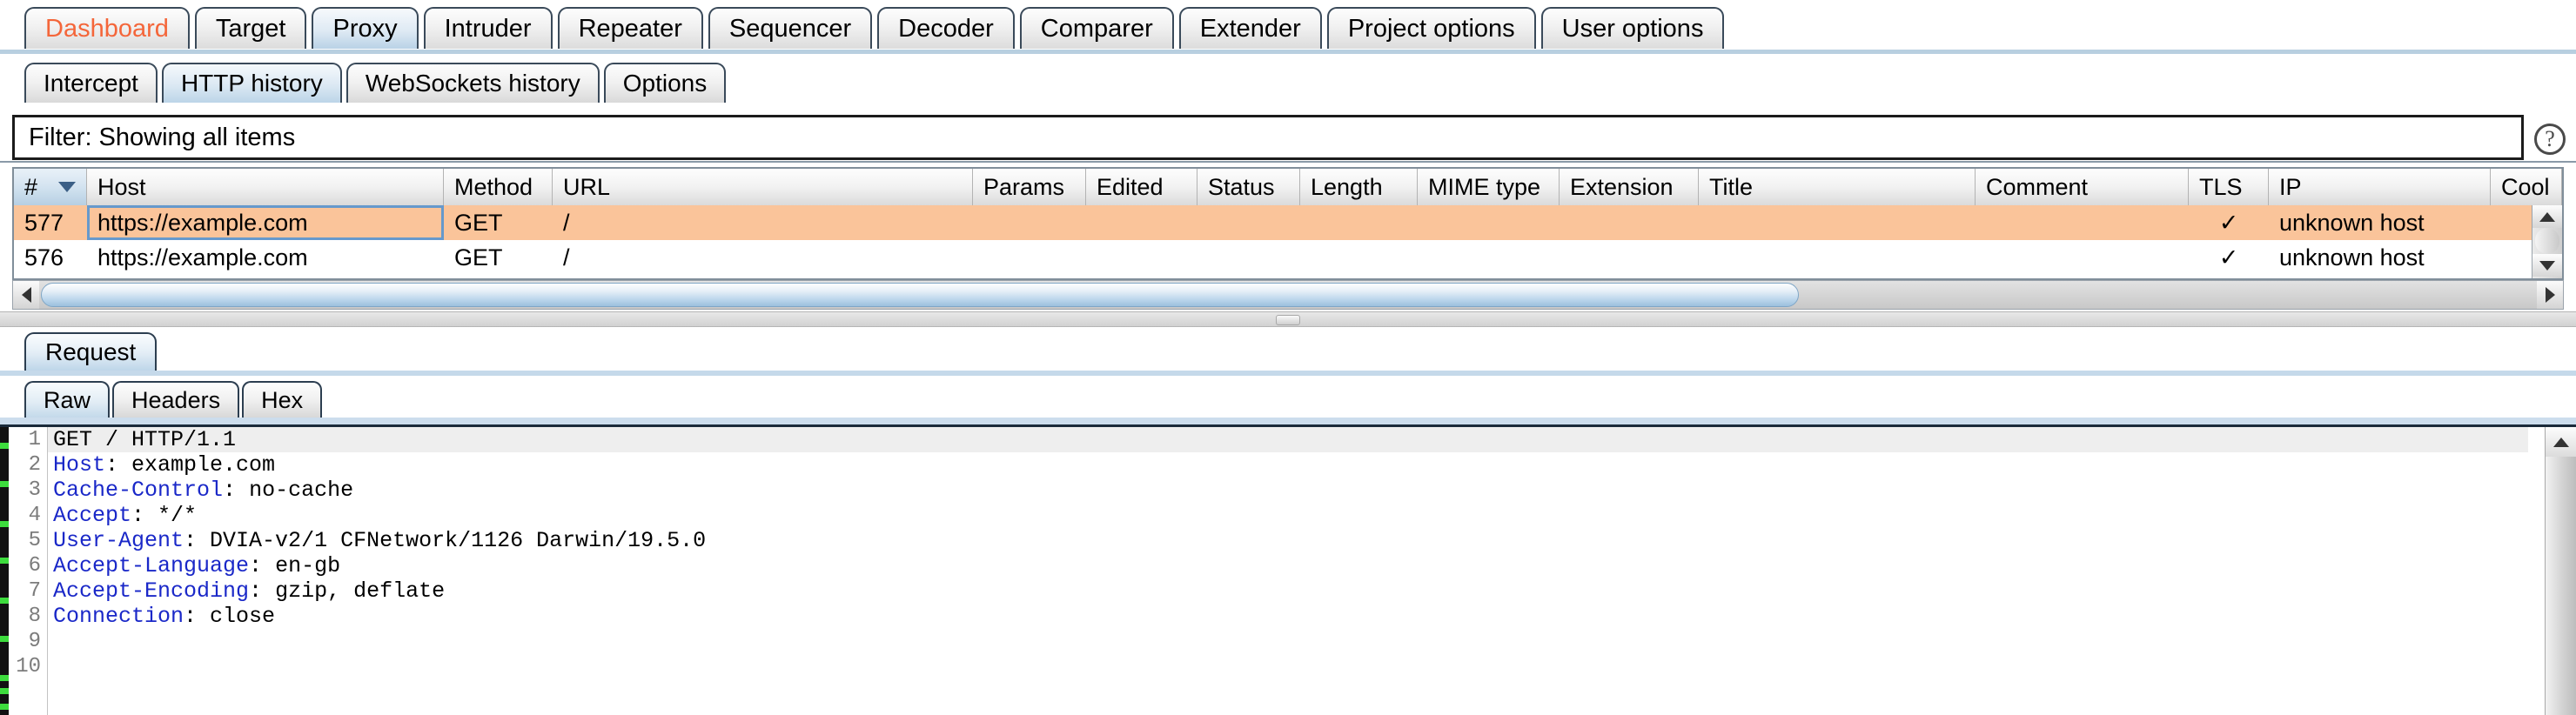  What do you see at coordinates (2547, 265) in the screenshot?
I see `scroll-down-button` at bounding box center [2547, 265].